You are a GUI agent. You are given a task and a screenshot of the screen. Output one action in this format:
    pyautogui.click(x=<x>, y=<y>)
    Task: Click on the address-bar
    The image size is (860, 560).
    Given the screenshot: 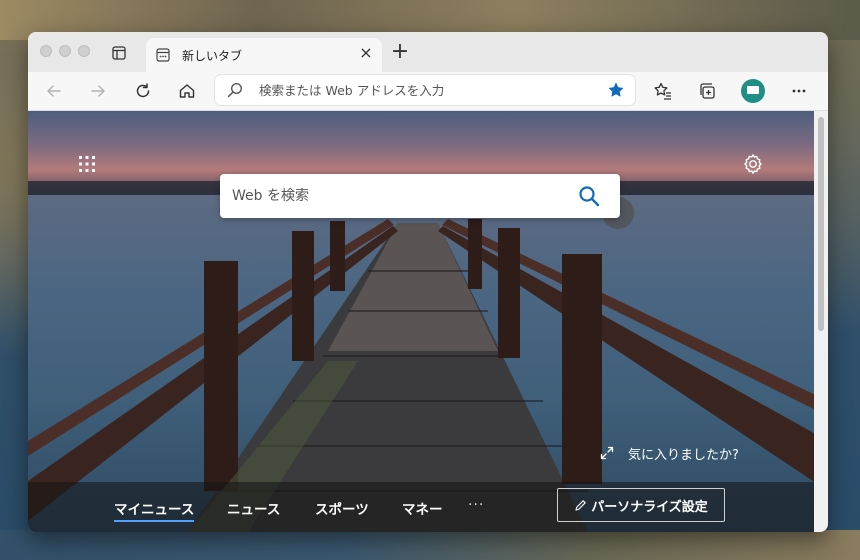 What is the action you would take?
    pyautogui.click(x=425, y=90)
    